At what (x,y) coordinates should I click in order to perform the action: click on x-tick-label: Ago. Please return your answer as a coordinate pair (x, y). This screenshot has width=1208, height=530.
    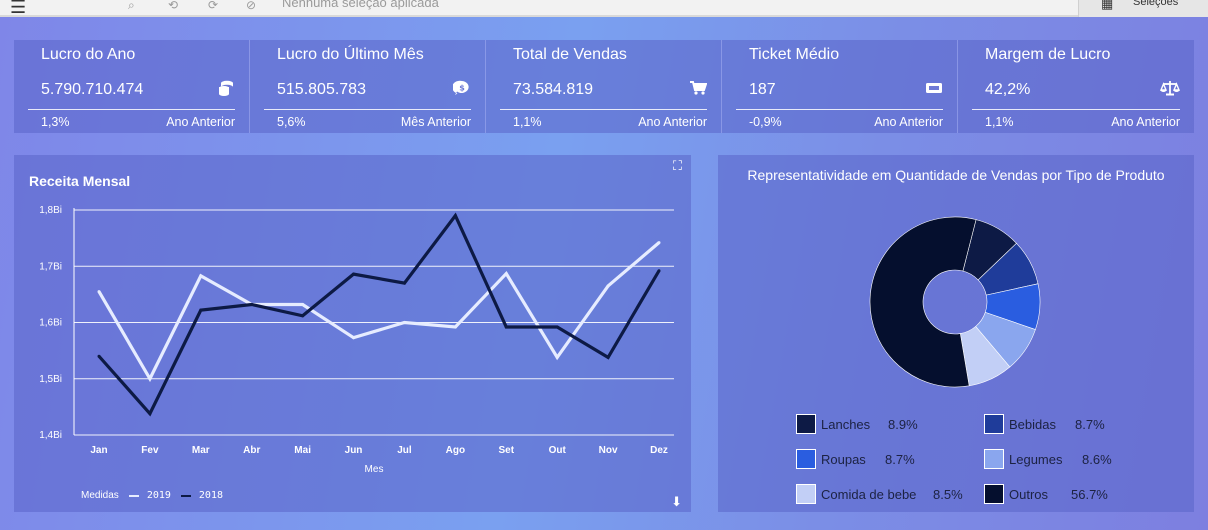
    Looking at the image, I should click on (455, 450).